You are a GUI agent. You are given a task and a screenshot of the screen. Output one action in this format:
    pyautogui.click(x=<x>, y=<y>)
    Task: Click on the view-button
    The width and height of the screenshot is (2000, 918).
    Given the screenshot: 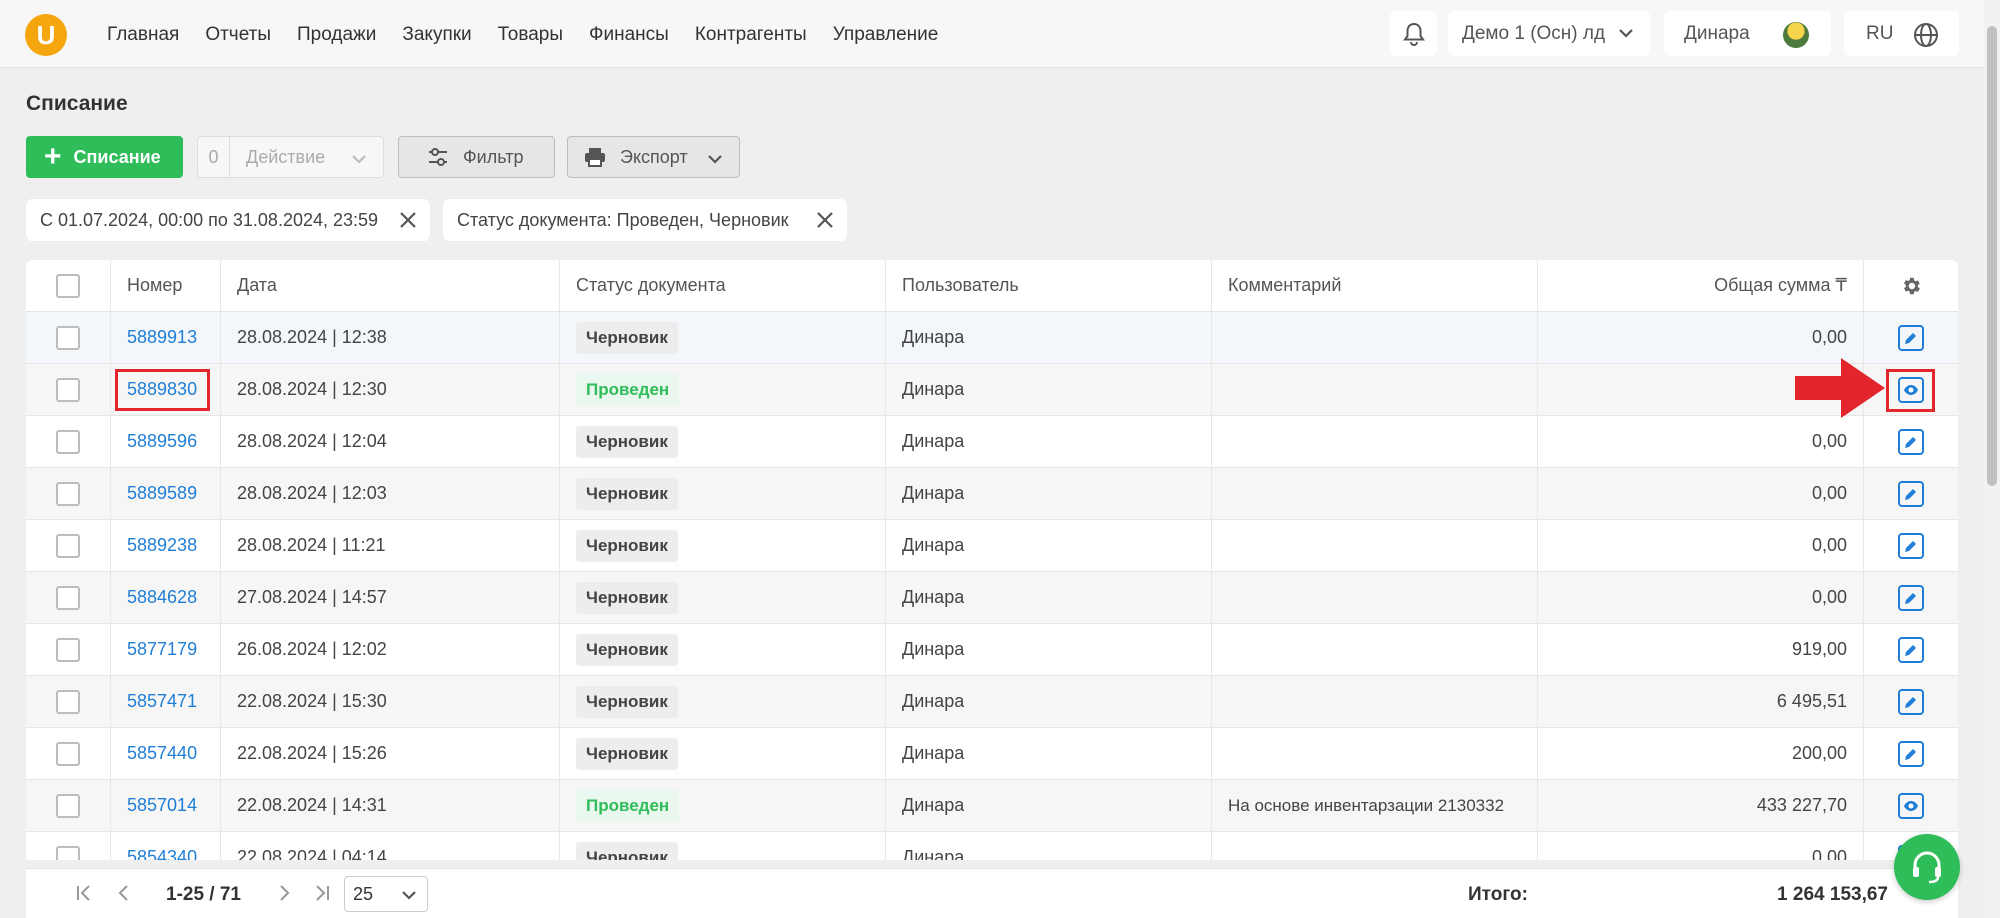 What is the action you would take?
    pyautogui.click(x=1911, y=805)
    